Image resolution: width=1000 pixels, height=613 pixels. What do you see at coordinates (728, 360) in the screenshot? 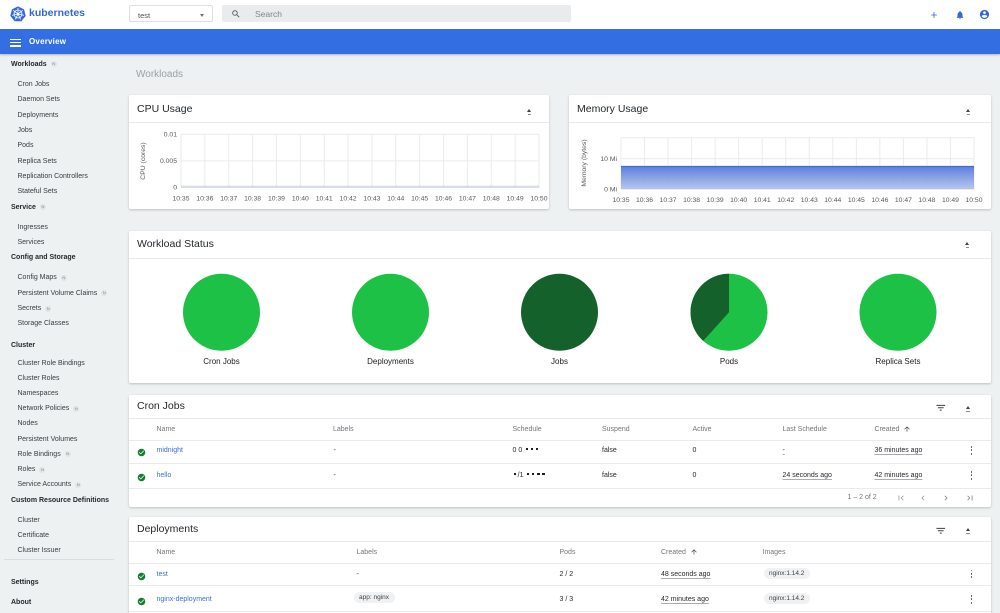
I see `svg-text: Pods` at bounding box center [728, 360].